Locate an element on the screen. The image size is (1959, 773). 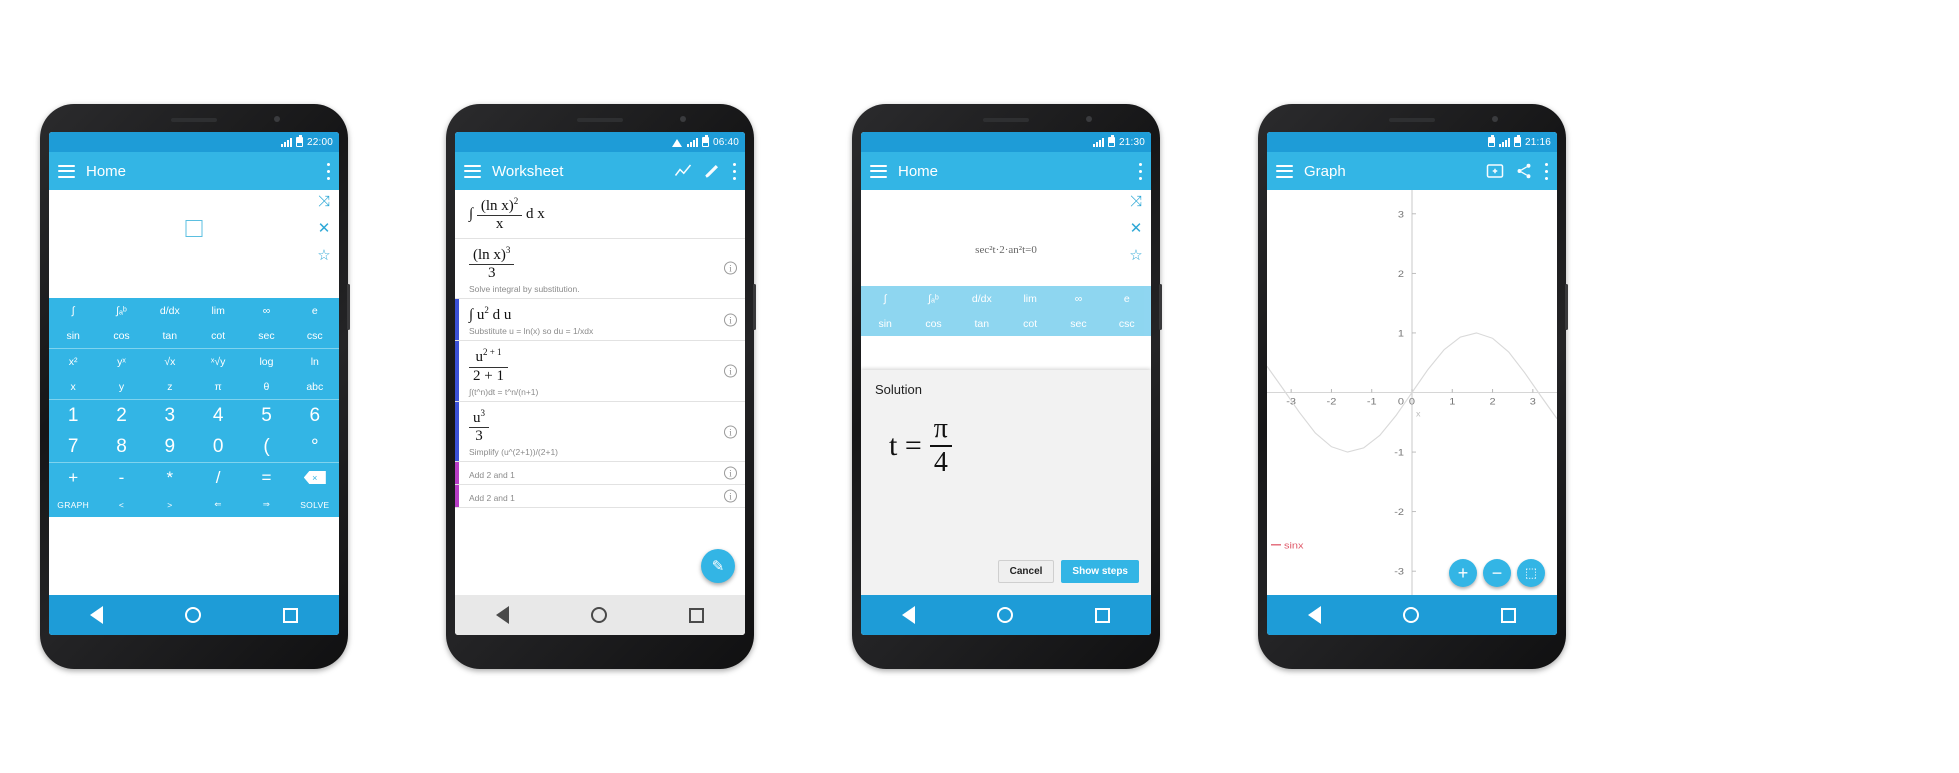
key-: > is located at coordinates (170, 504).